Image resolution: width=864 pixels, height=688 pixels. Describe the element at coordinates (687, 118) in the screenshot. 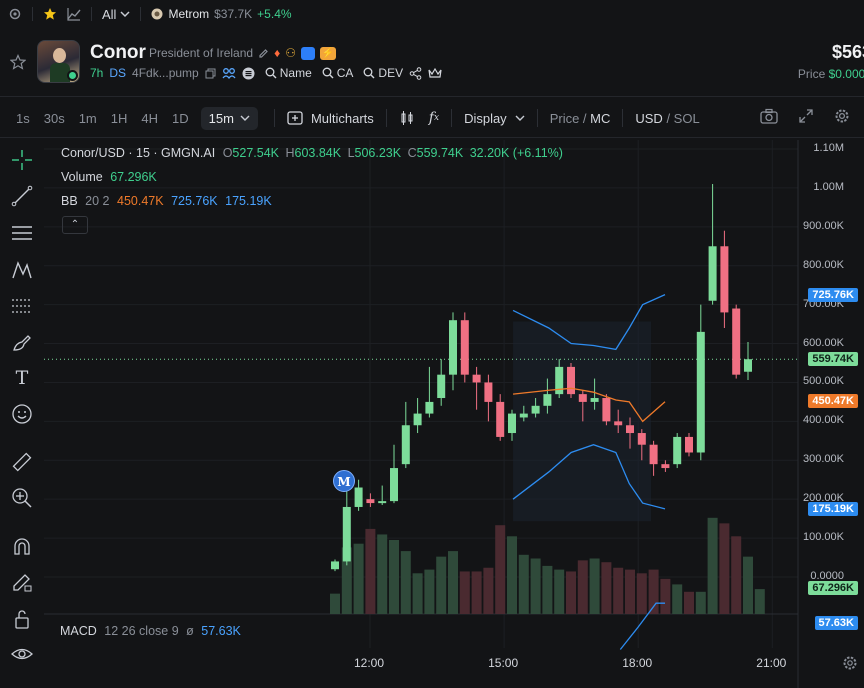

I see `sol-mode: SOL` at that location.